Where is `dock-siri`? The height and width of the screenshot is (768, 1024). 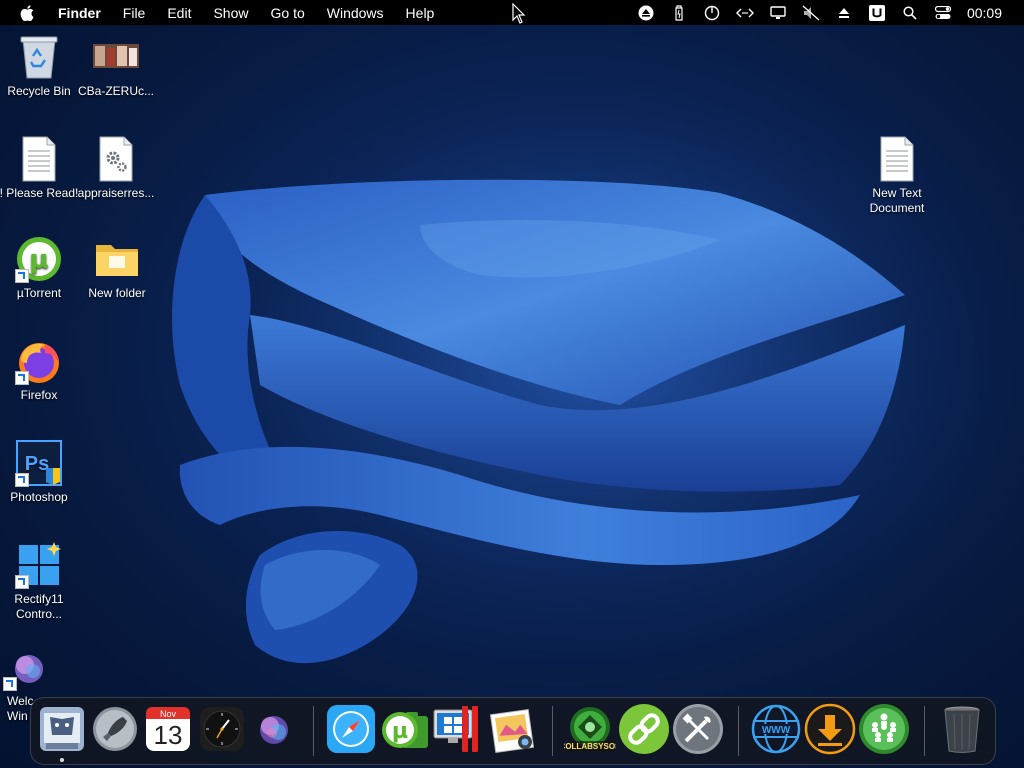
dock-siri is located at coordinates (273, 729).